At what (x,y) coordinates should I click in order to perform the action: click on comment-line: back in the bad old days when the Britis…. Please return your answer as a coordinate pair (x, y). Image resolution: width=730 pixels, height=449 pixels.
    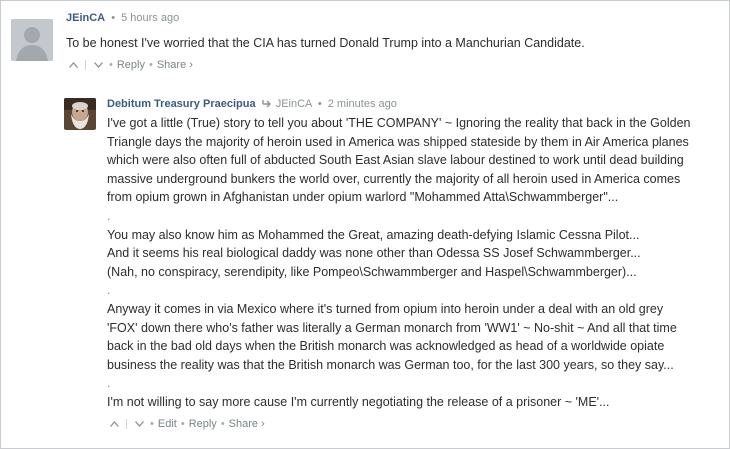
    Looking at the image, I should click on (386, 346).